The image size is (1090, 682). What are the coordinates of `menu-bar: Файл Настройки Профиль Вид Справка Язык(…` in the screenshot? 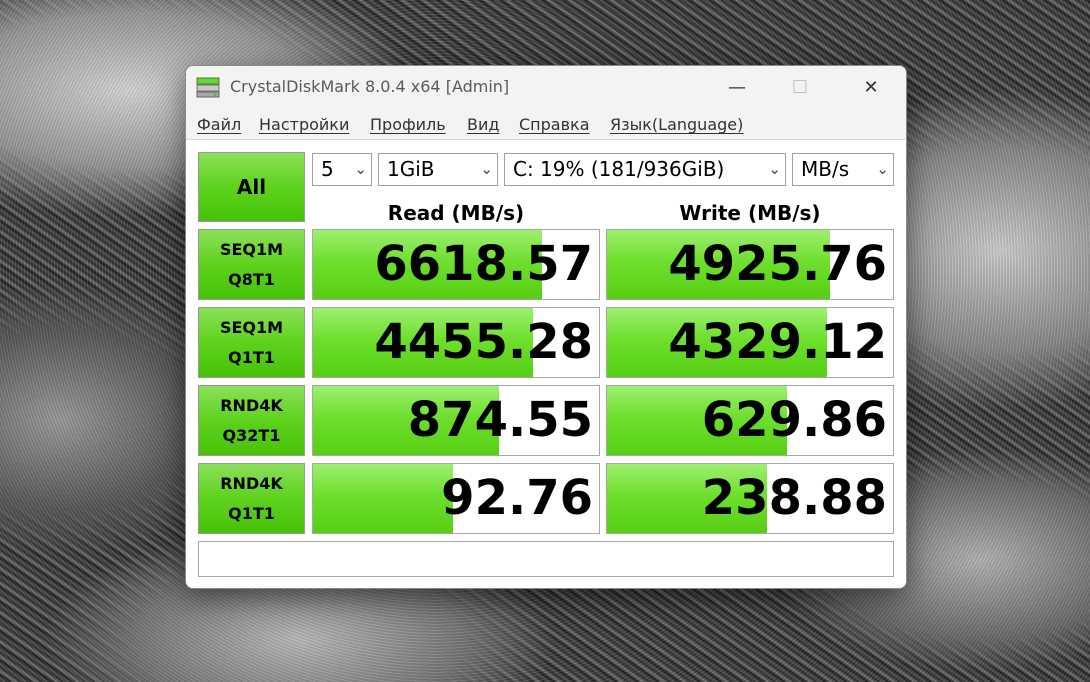 It's located at (546, 124).